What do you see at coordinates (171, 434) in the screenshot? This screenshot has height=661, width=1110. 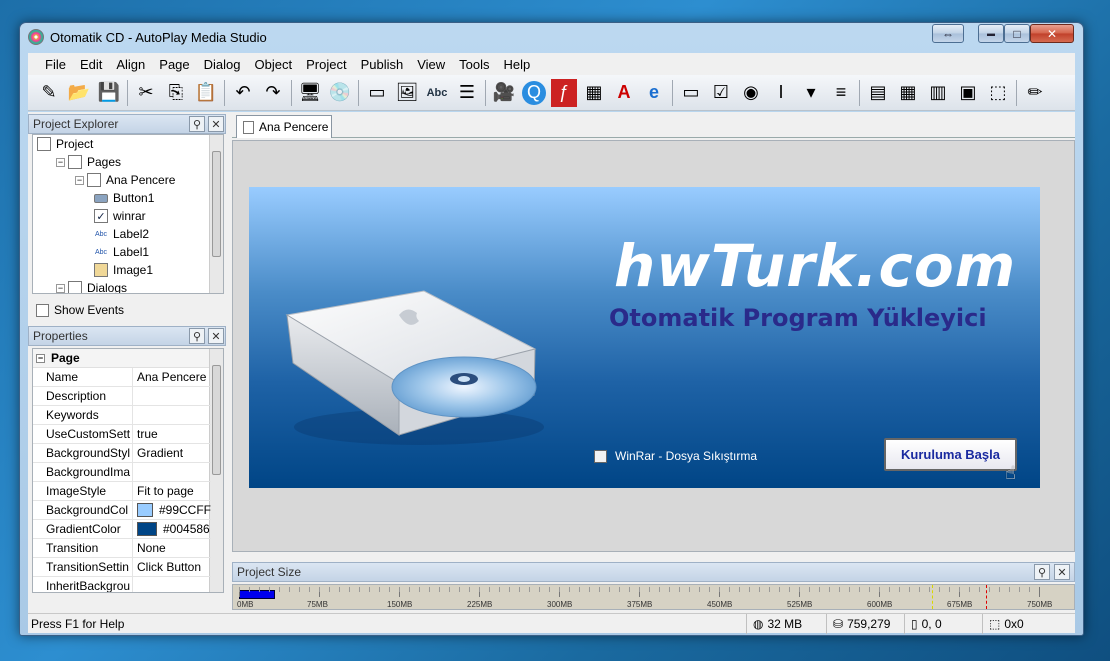 I see `property-value: true` at bounding box center [171, 434].